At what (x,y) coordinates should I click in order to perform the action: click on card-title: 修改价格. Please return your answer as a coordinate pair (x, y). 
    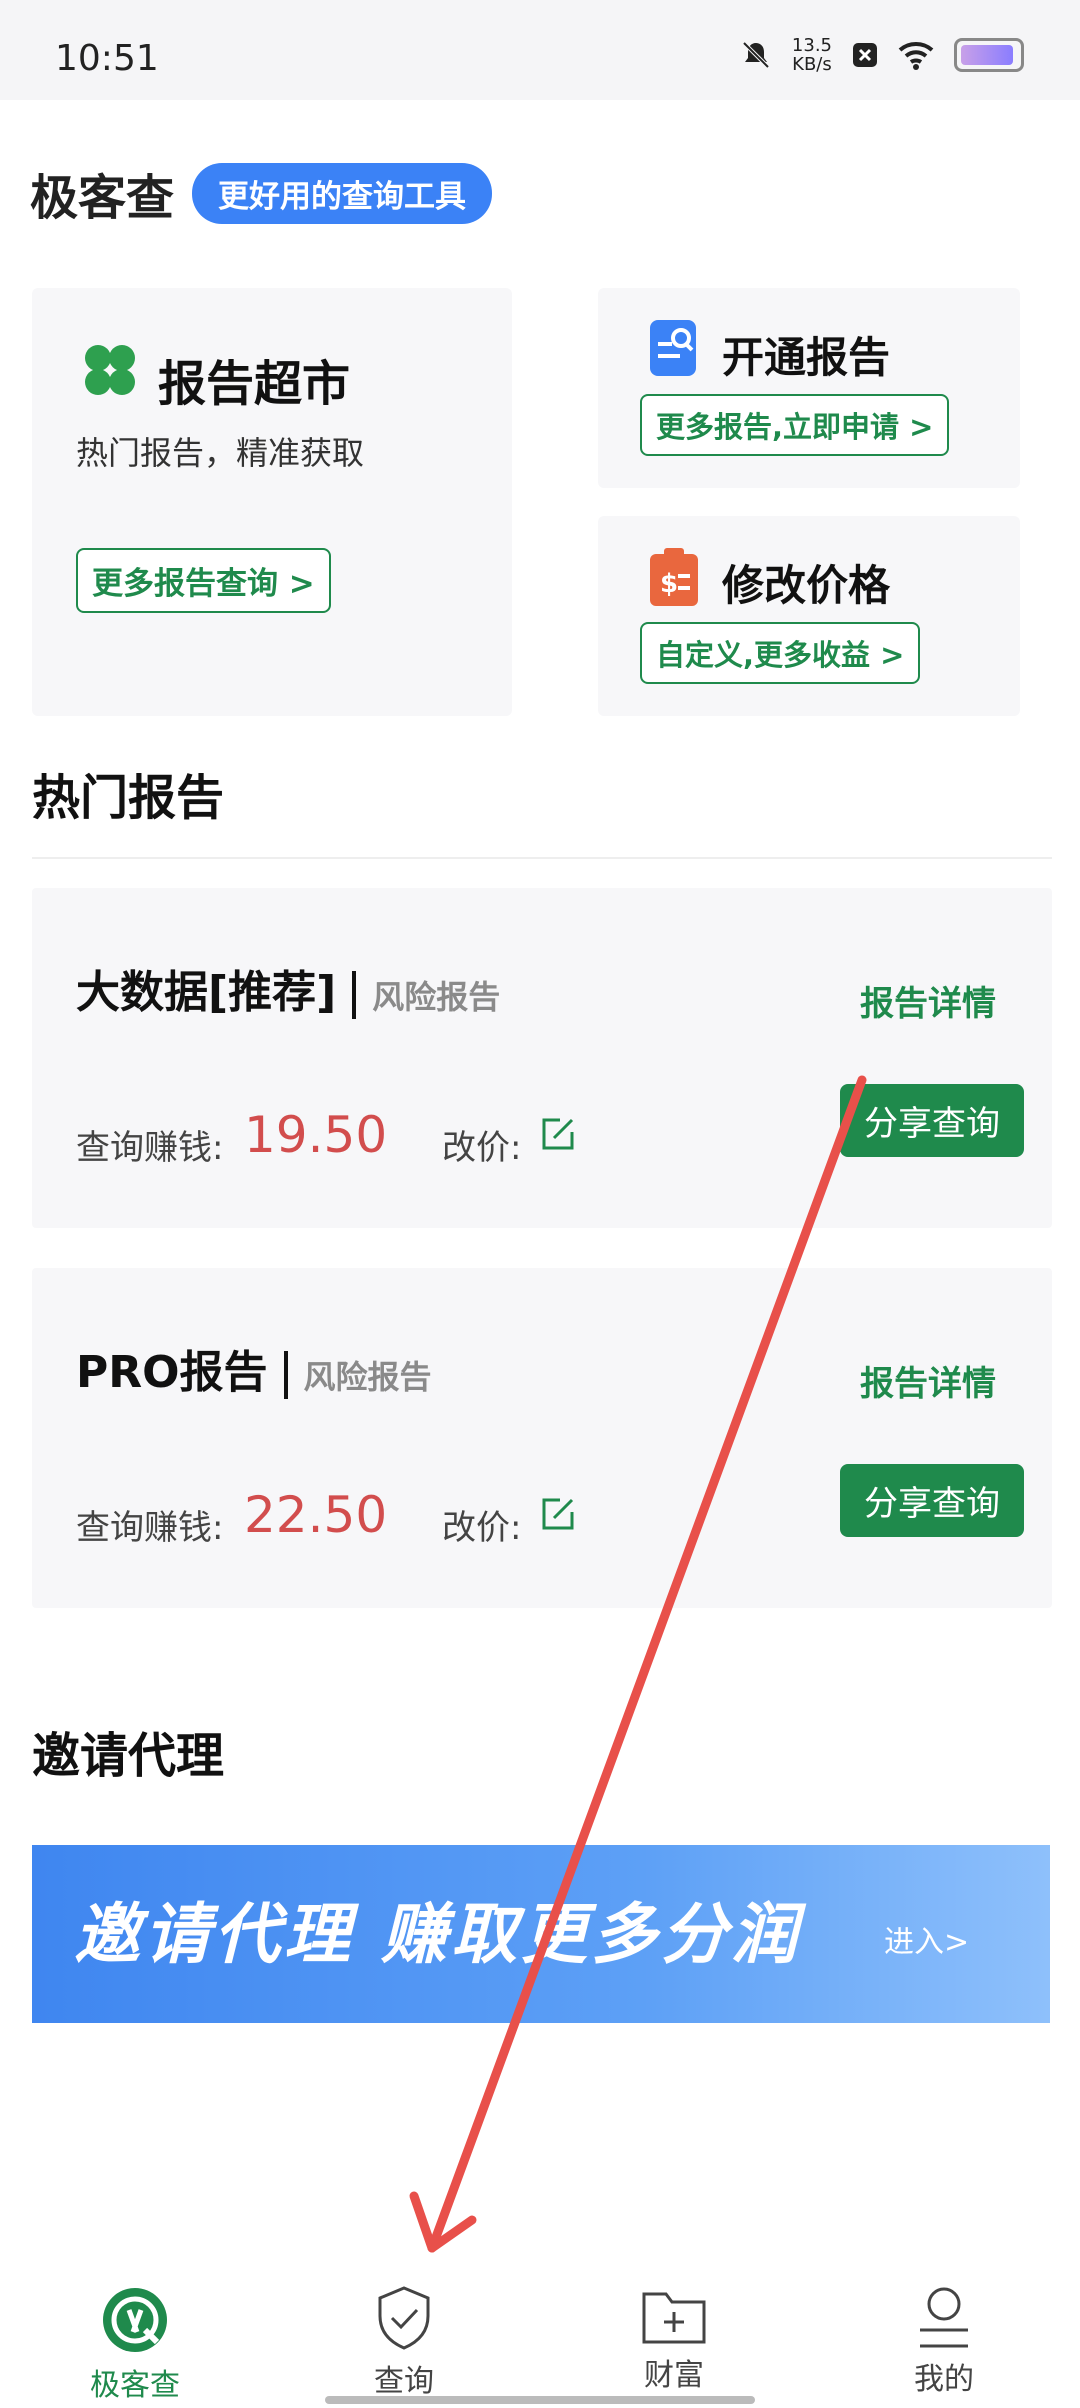
    Looking at the image, I should click on (806, 585).